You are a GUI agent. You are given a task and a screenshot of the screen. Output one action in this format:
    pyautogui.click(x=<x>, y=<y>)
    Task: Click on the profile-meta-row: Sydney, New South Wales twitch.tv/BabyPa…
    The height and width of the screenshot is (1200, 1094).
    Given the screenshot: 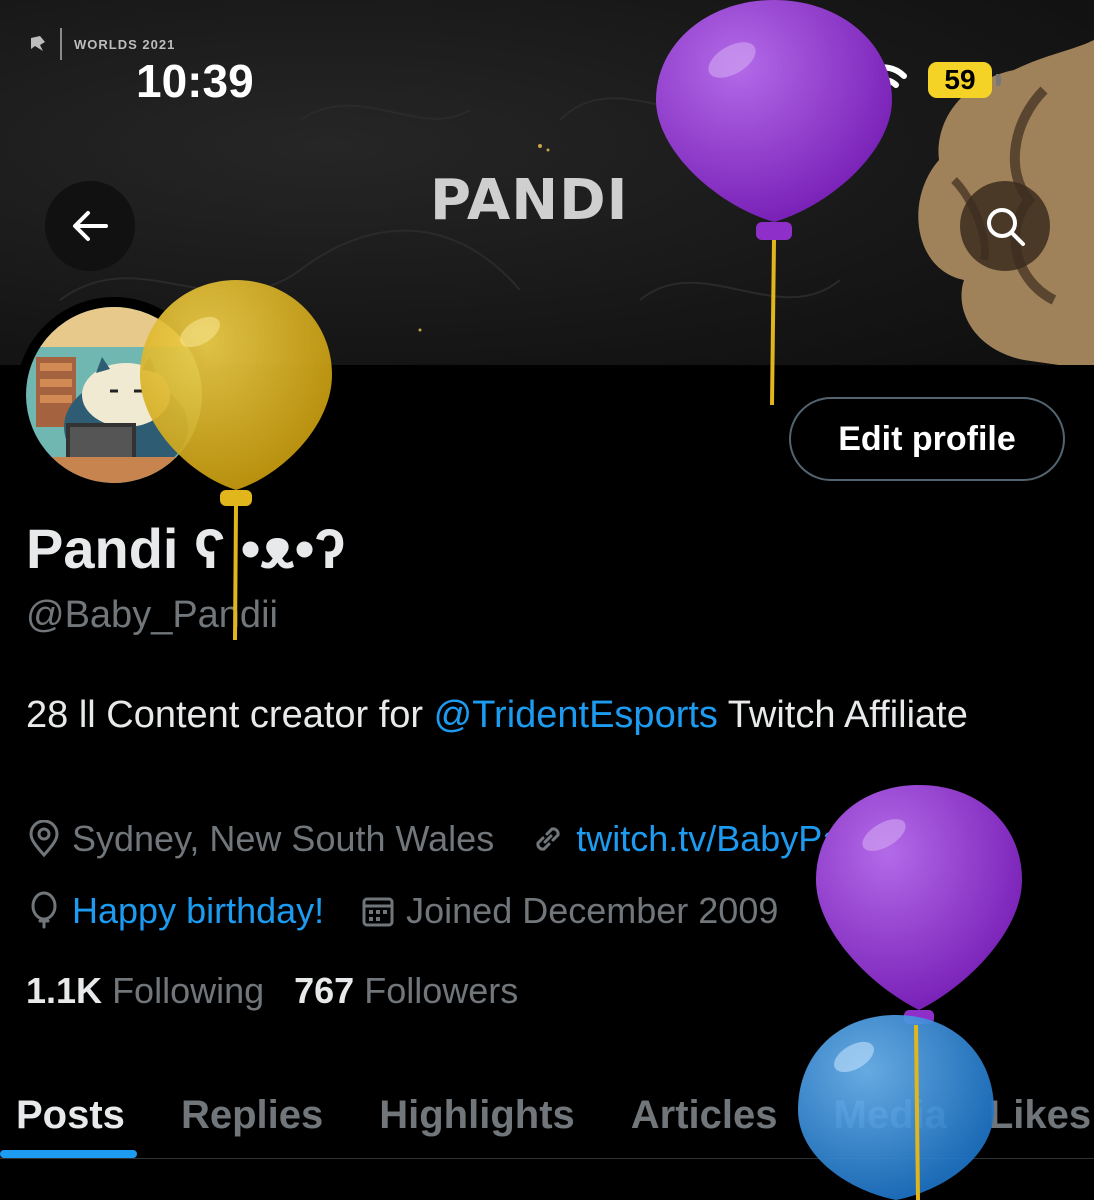 What is the action you would take?
    pyautogui.click(x=480, y=839)
    